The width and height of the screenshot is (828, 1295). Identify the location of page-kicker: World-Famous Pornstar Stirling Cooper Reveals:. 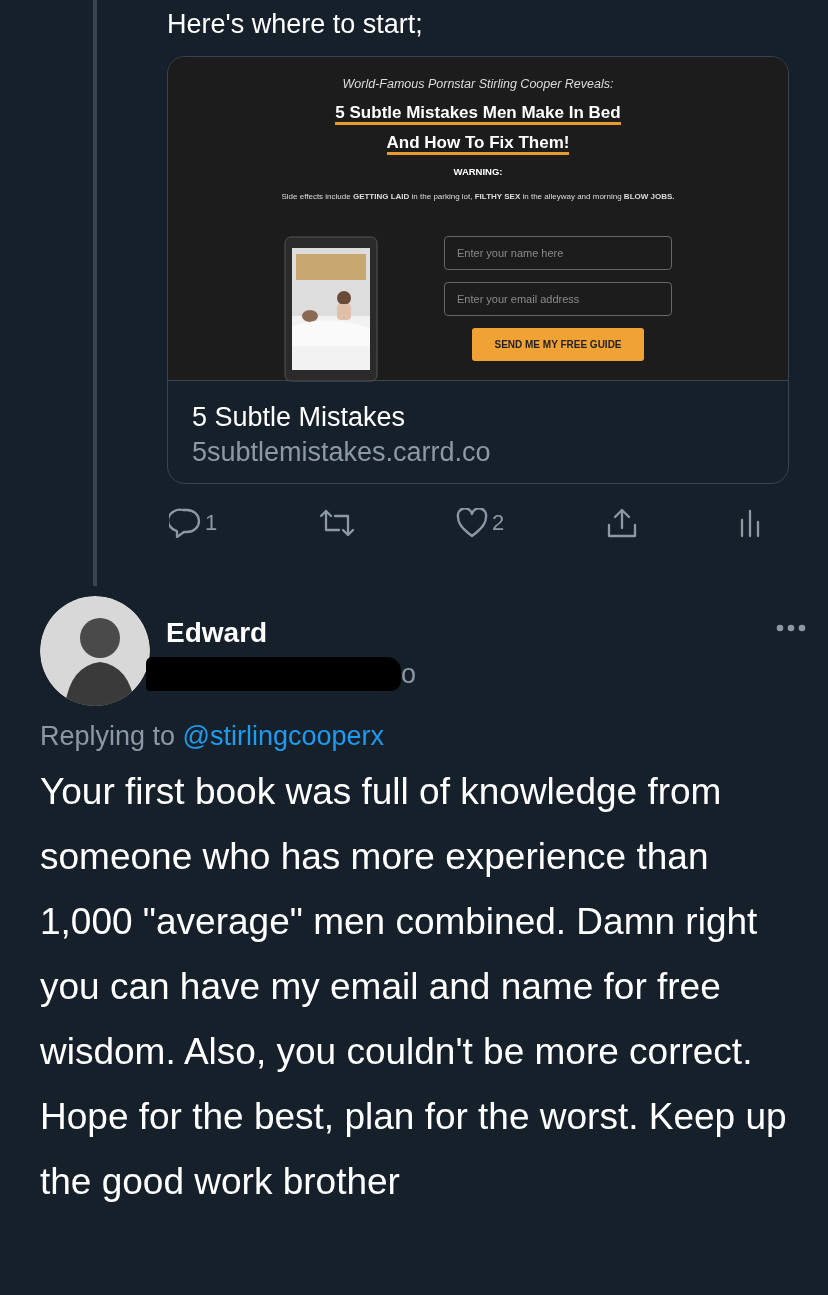
(478, 84).